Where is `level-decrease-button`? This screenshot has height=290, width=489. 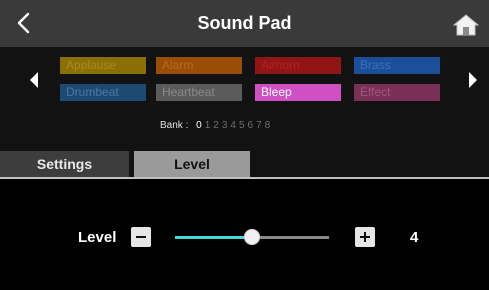
level-decrease-button is located at coordinates (141, 237).